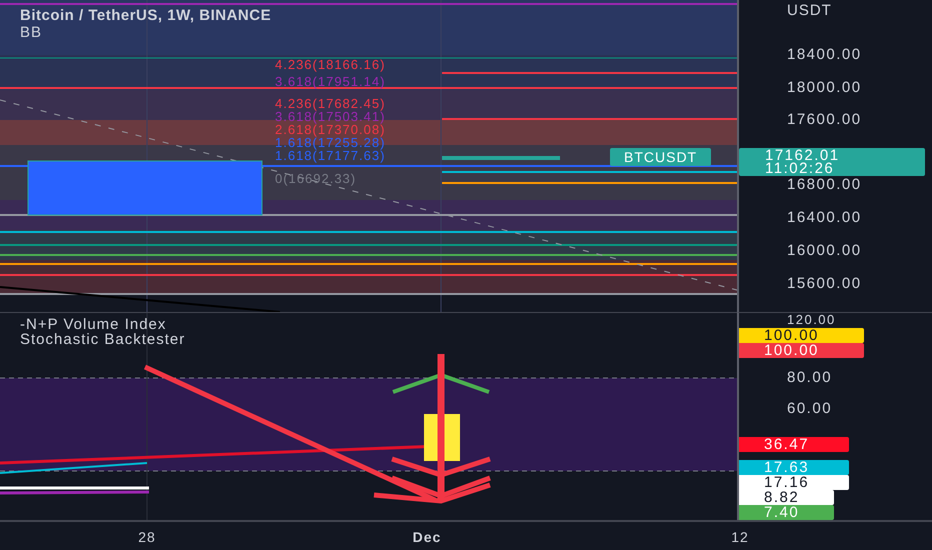 This screenshot has width=932, height=550. What do you see at coordinates (786, 512) in the screenshot?
I see `value-tag: 7.40` at bounding box center [786, 512].